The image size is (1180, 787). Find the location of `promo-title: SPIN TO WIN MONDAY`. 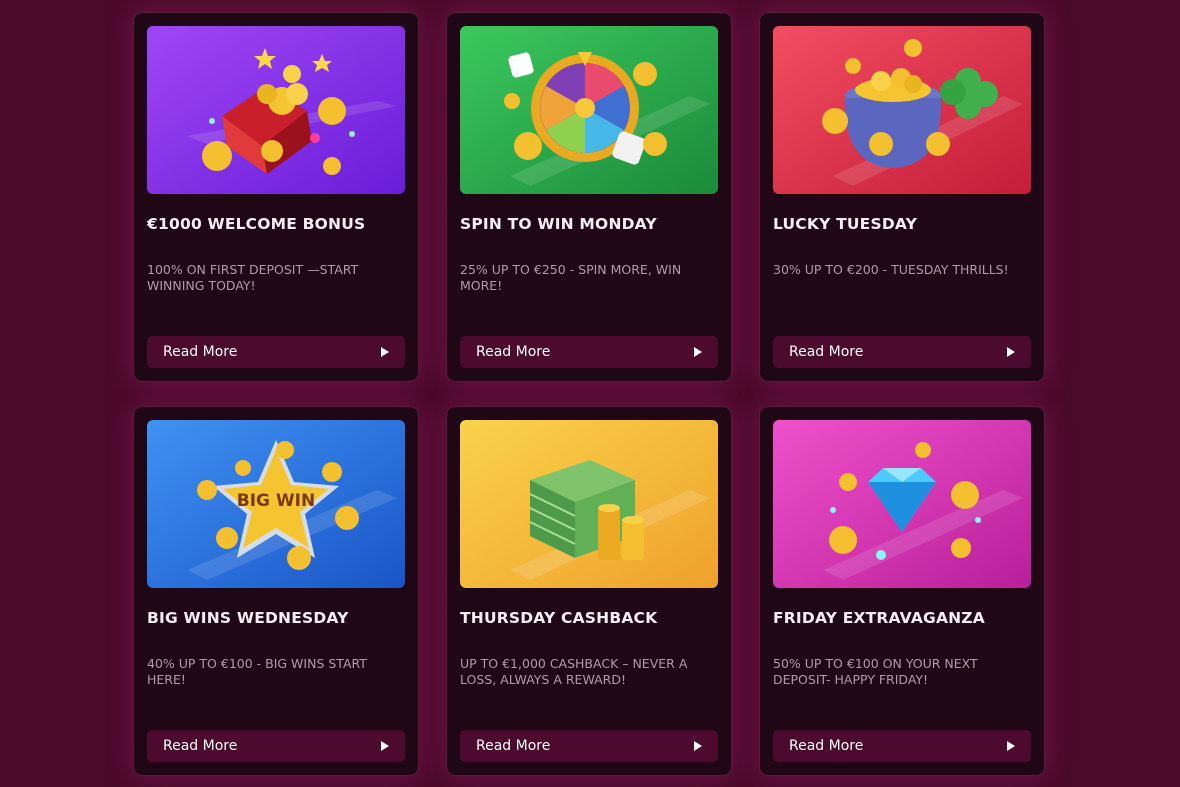

promo-title: SPIN TO WIN MONDAY is located at coordinates (558, 224).